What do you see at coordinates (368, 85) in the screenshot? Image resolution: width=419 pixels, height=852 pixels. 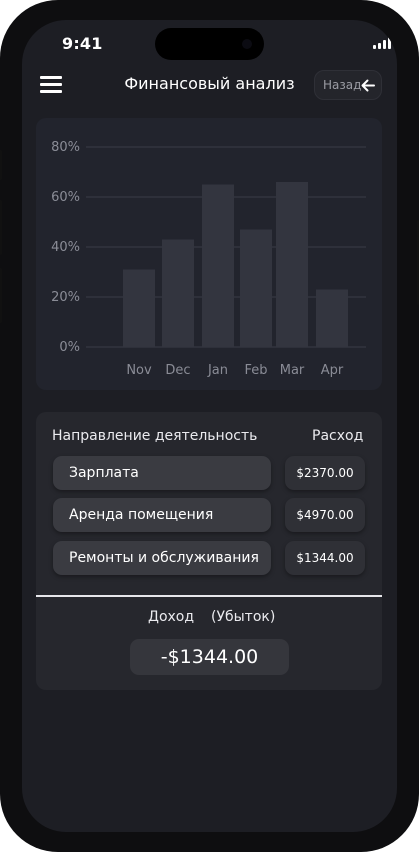 I see `arrow-left-icon` at bounding box center [368, 85].